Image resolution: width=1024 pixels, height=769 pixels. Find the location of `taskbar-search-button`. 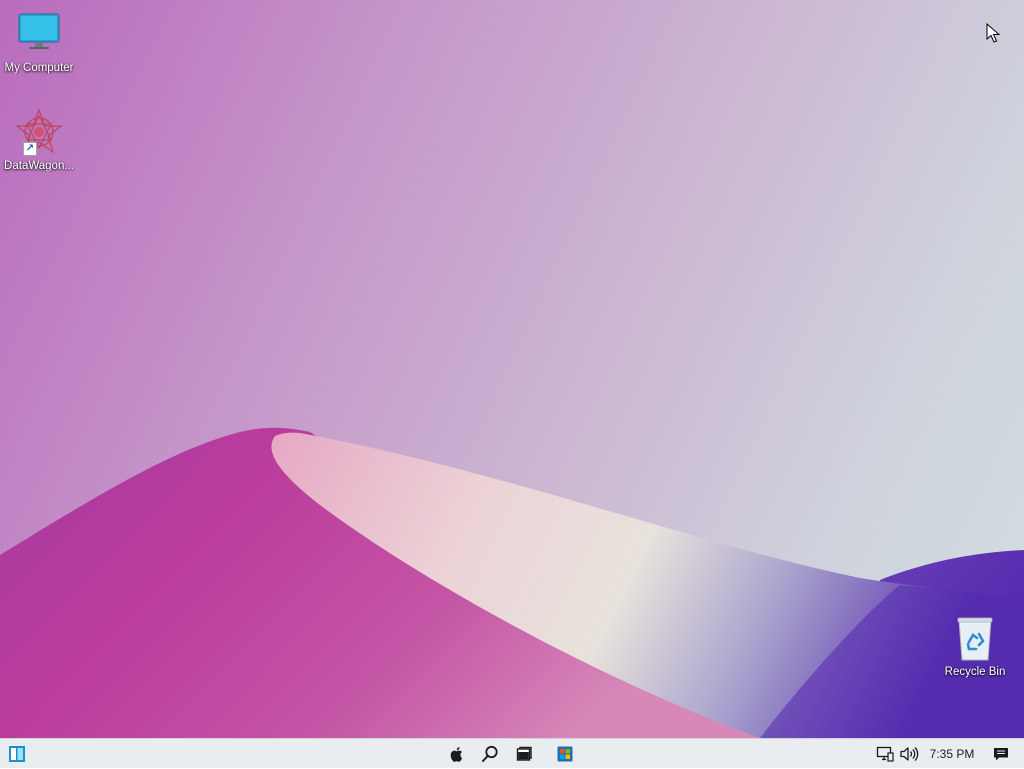

taskbar-search-button is located at coordinates (490, 754).